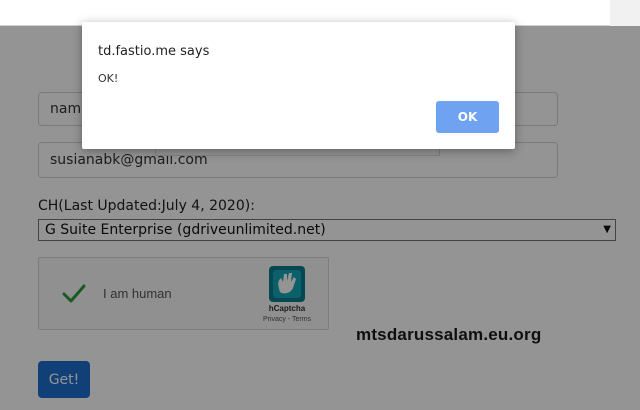  I want to click on dialog-message: OK!, so click(108, 78).